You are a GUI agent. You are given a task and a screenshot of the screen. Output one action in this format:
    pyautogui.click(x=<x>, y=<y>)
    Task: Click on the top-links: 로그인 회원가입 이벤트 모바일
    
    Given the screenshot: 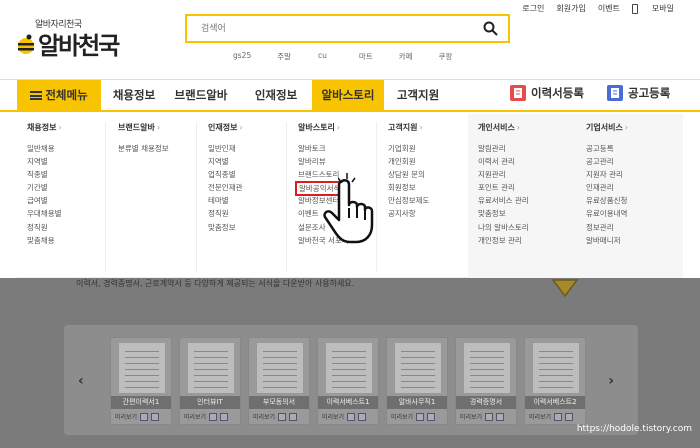 What is the action you would take?
    pyautogui.click(x=592, y=8)
    